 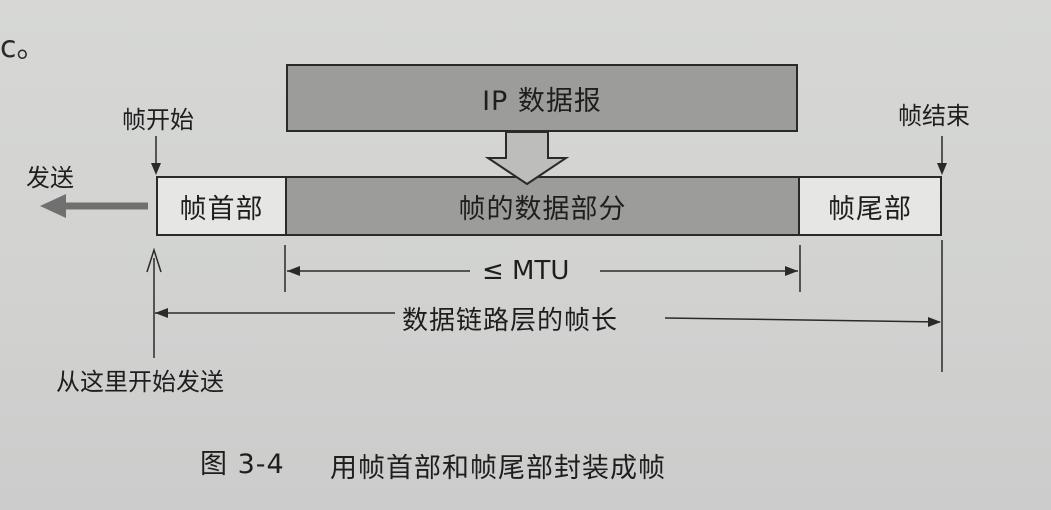 I want to click on figure-number: 图 3-4, so click(x=242, y=464).